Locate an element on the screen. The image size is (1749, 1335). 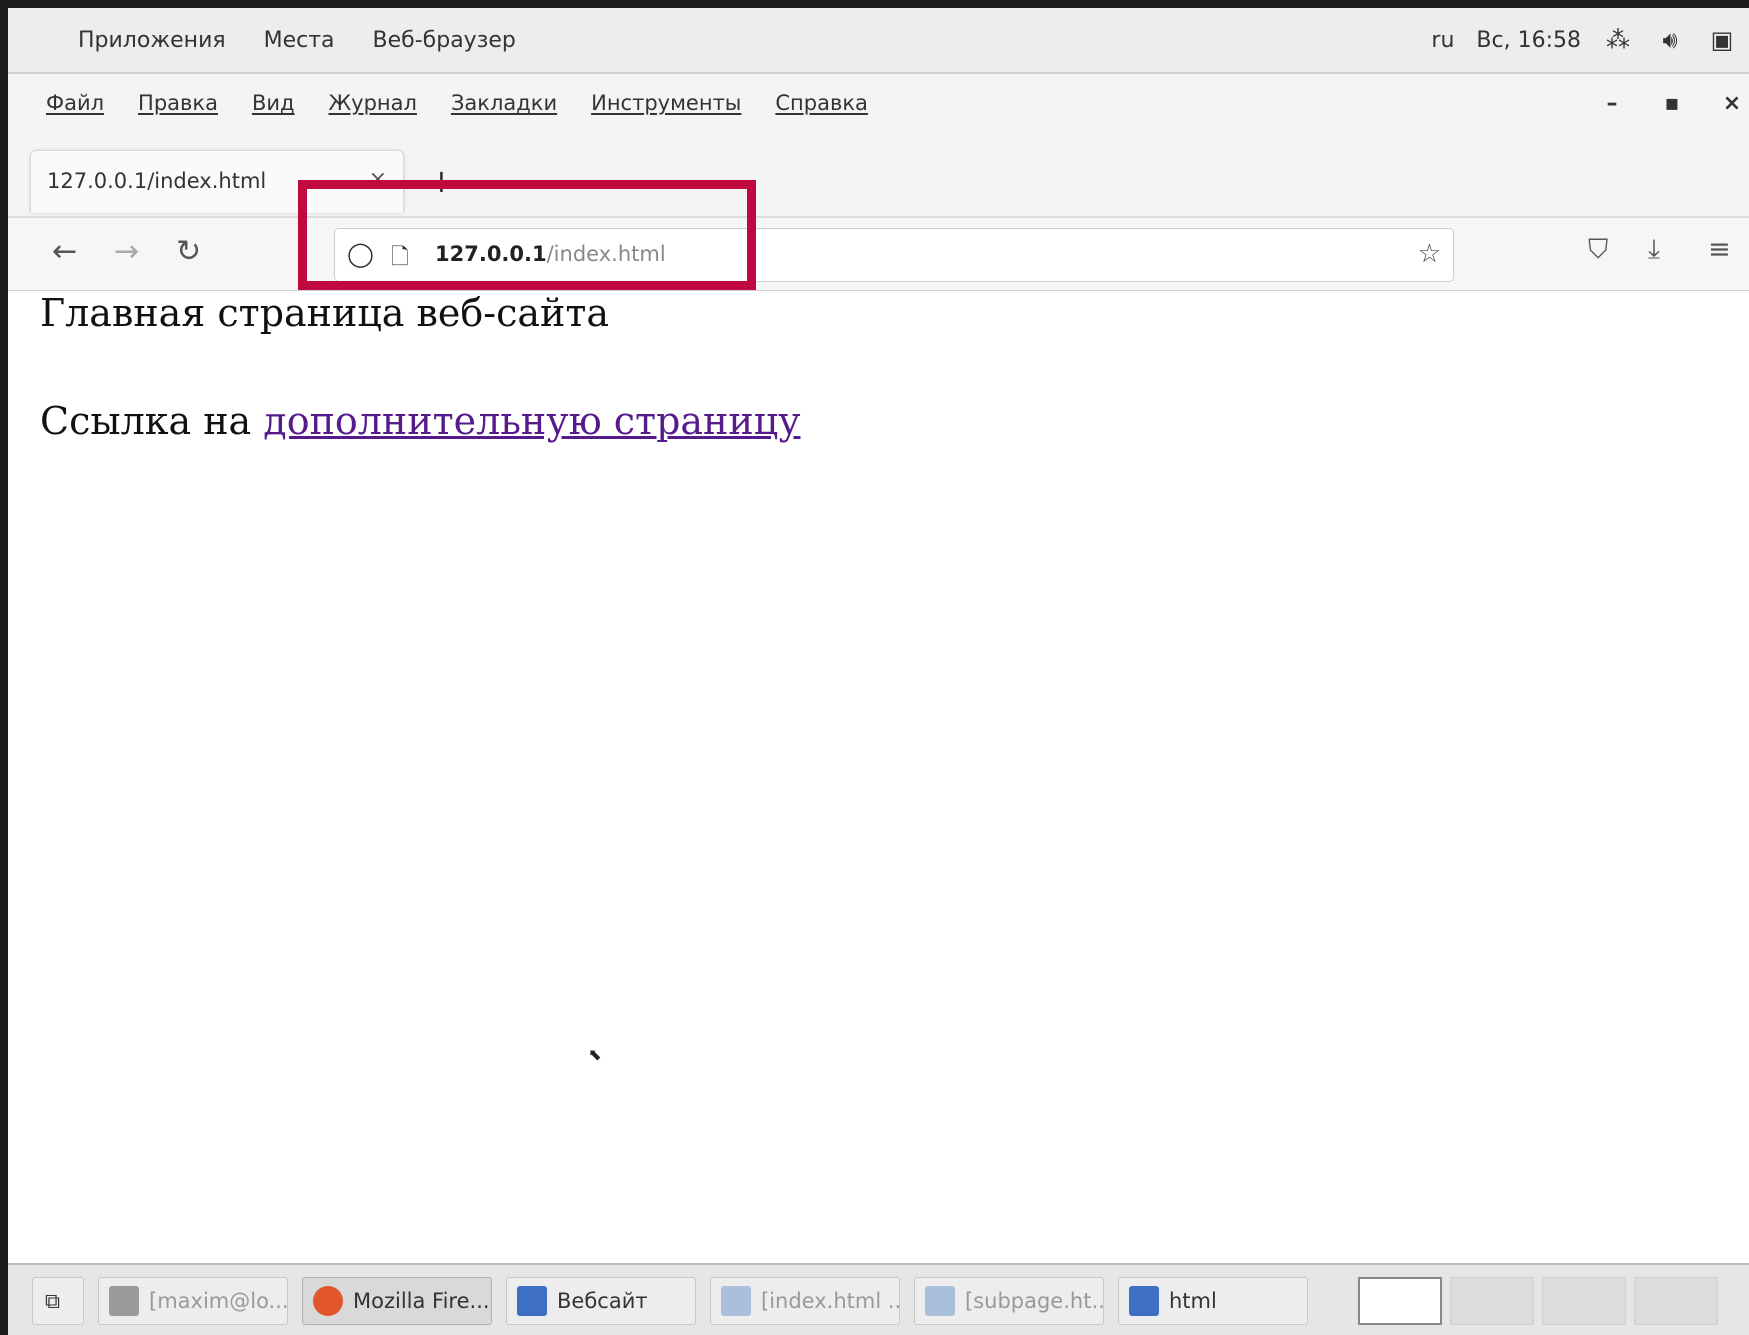
tracking-protection-icon: ◯ is located at coordinates (360, 254).